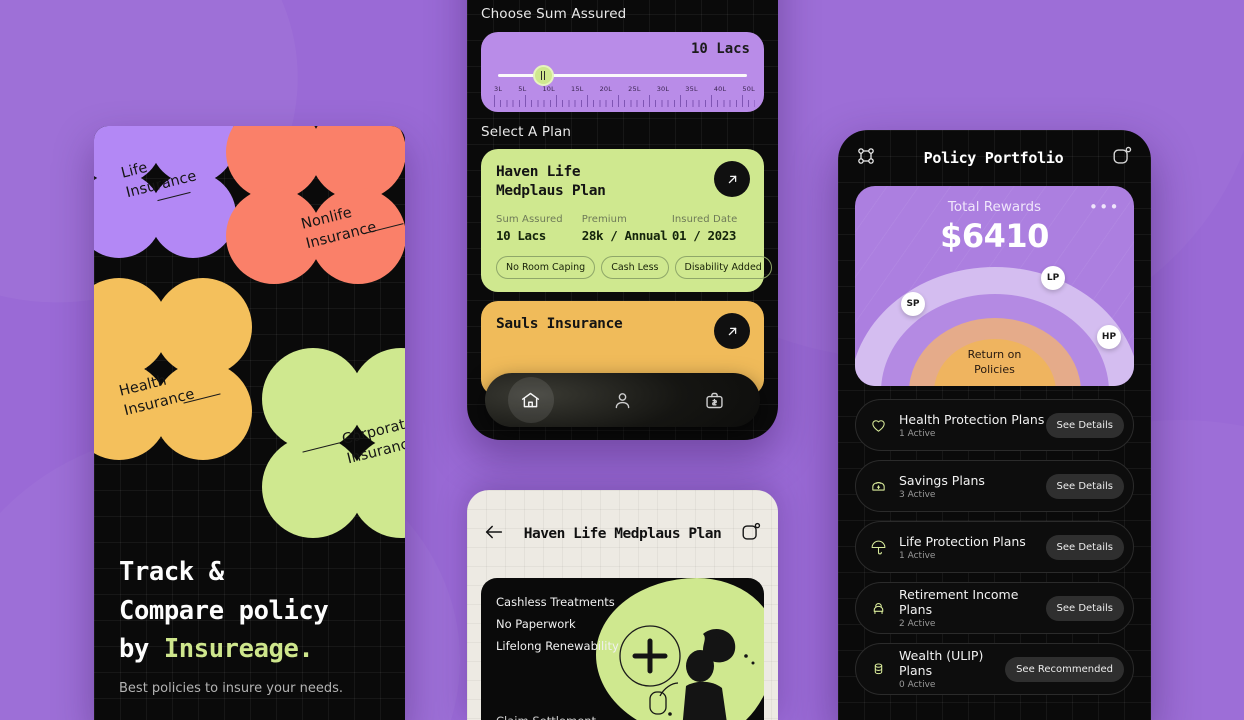  Describe the element at coordinates (917, 494) in the screenshot. I see `plan-row-active-count: 3 Active` at that location.